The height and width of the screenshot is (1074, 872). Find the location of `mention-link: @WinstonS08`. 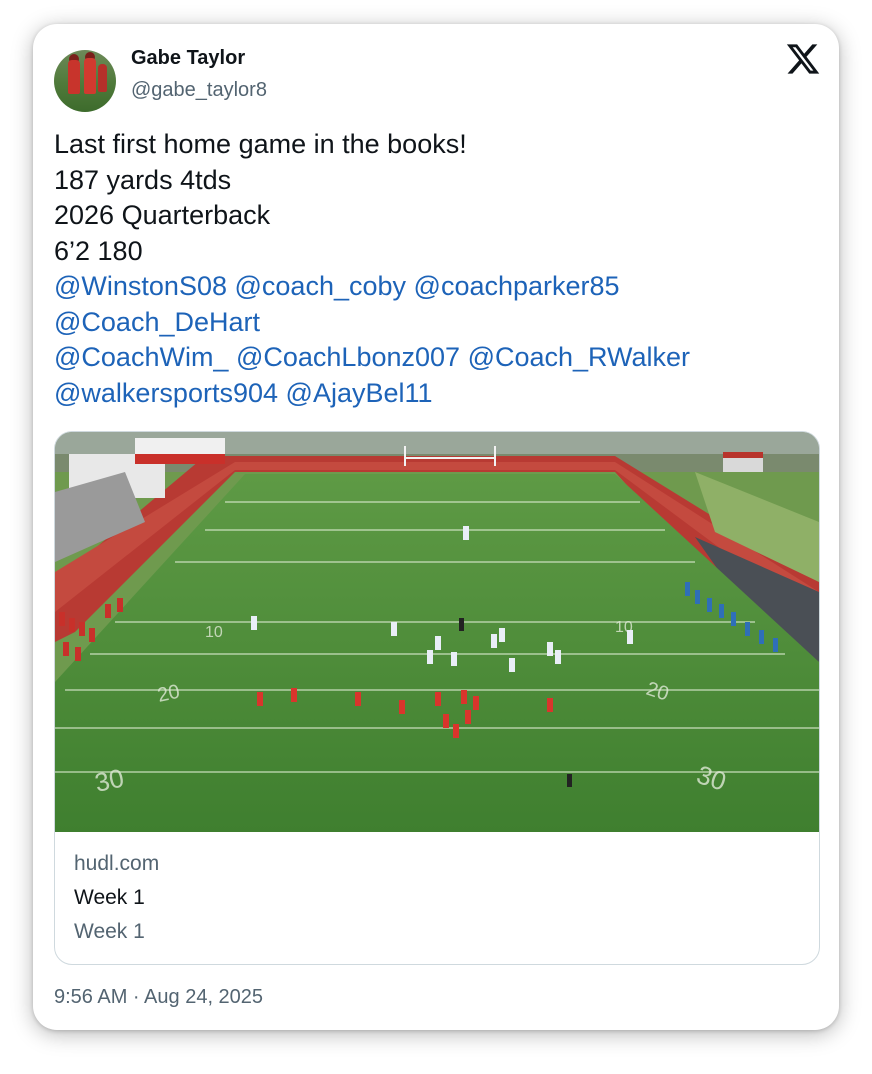

mention-link: @WinstonS08 is located at coordinates (140, 286).